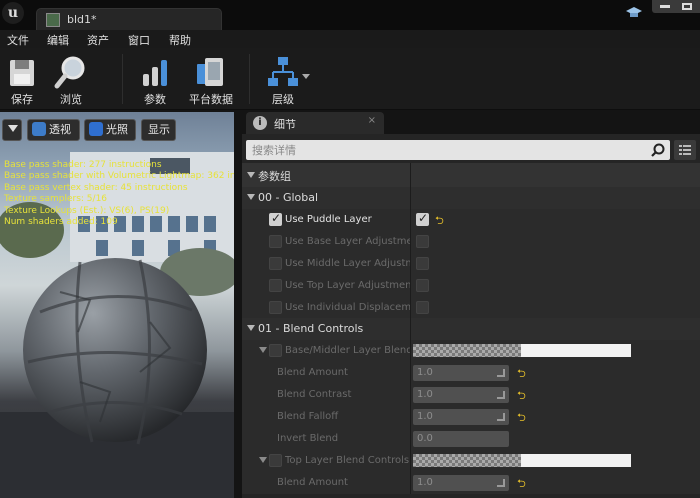 This screenshot has width=700, height=498. What do you see at coordinates (260, 123) in the screenshot?
I see `info-icon: i` at bounding box center [260, 123].